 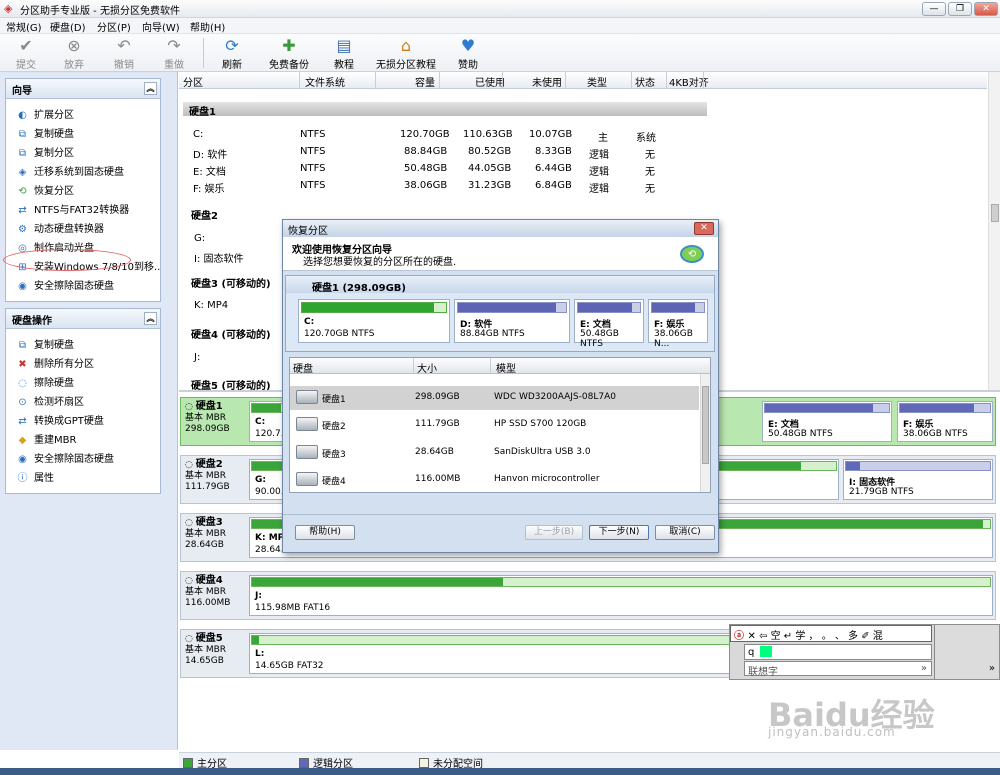 What do you see at coordinates (114, 26) in the screenshot?
I see `menu-partition: 分区(P)` at bounding box center [114, 26].